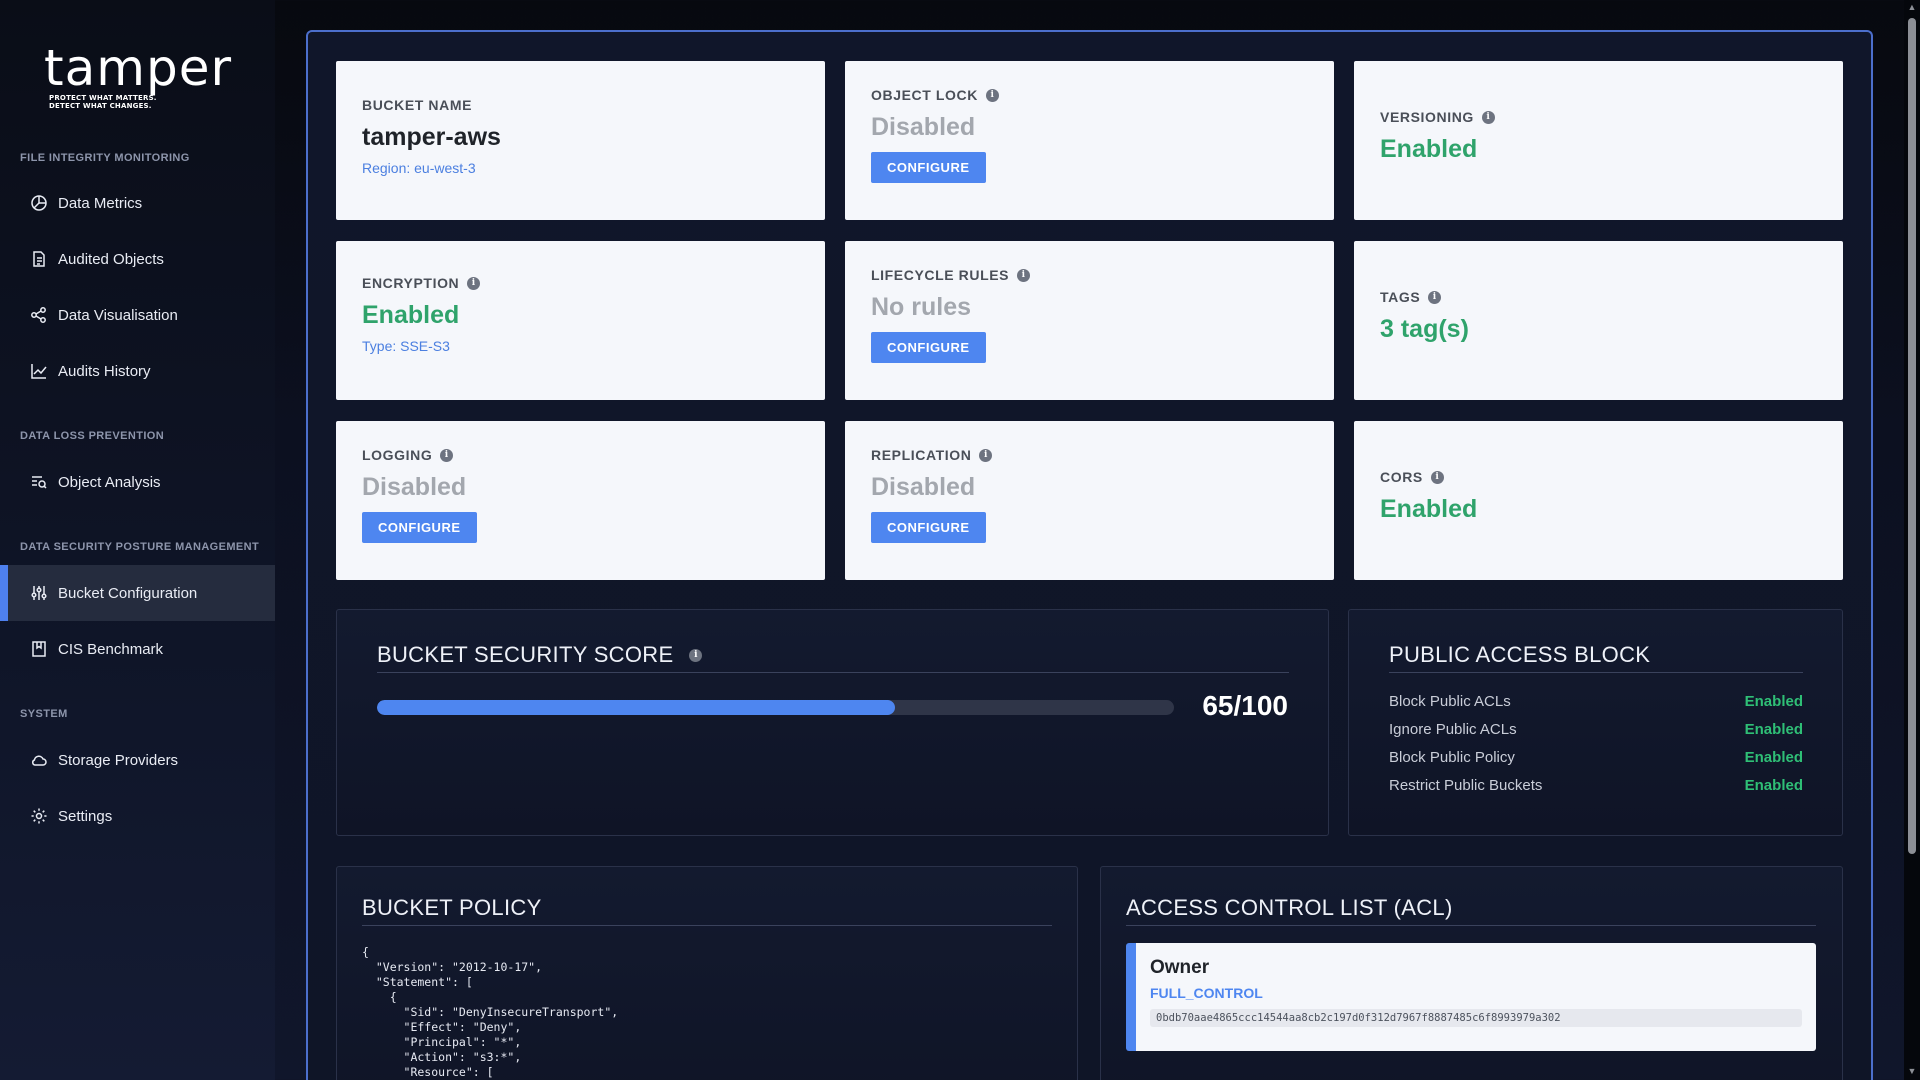  What do you see at coordinates (1596, 729) in the screenshot?
I see `pab-row: Ignore Public ACLs Enabled` at bounding box center [1596, 729].